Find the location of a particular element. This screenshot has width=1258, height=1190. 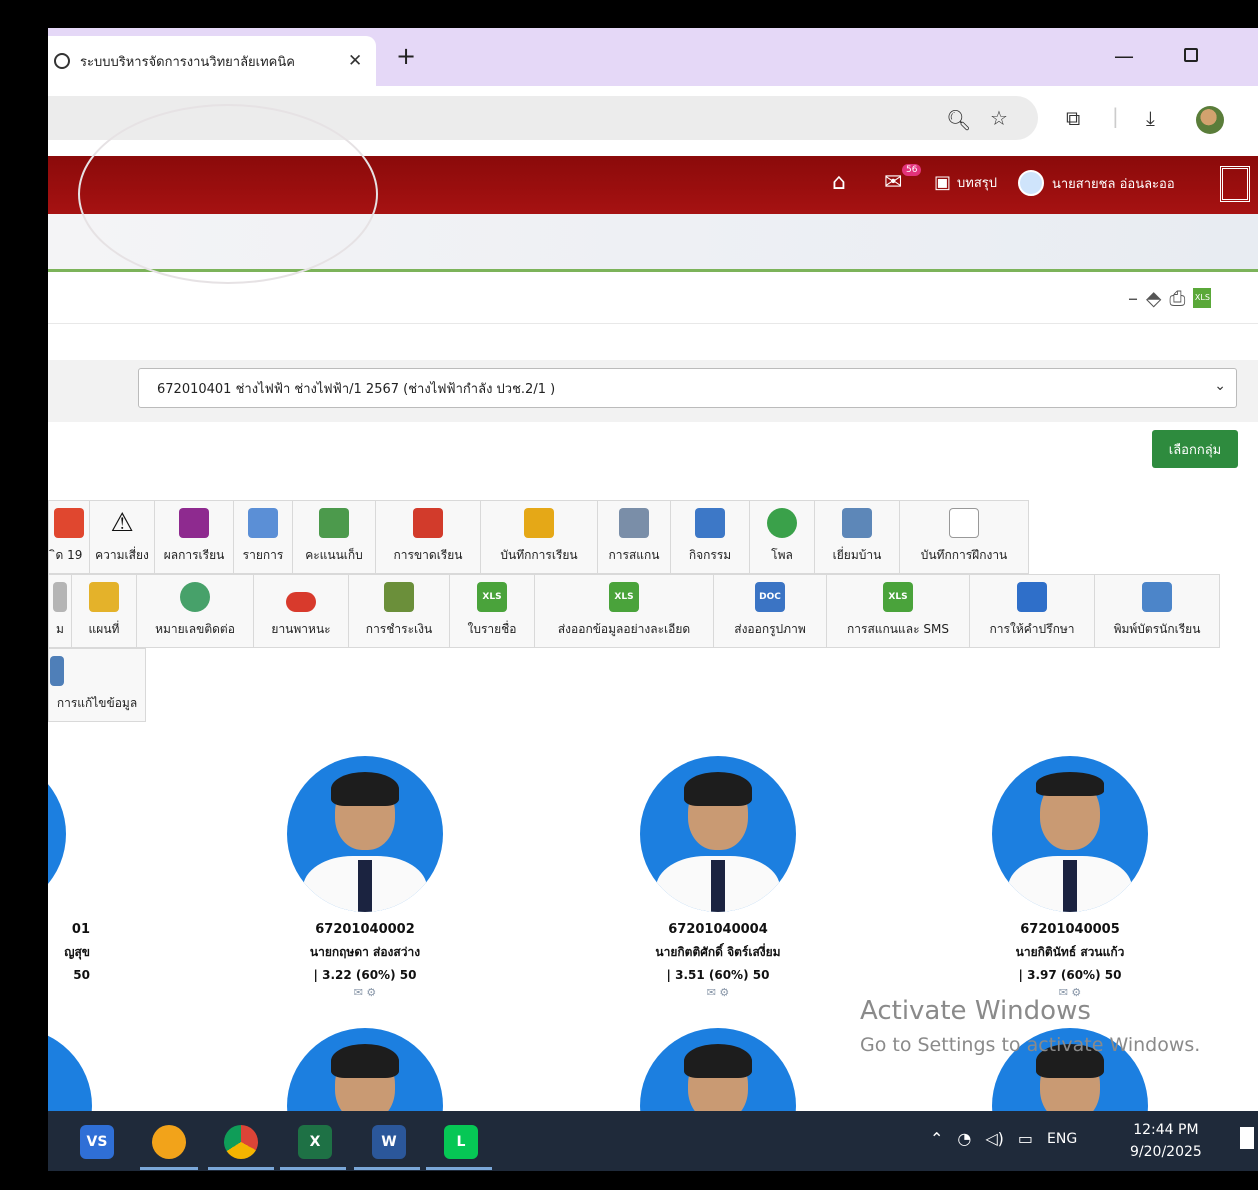

download-icon: ⤓ is located at coordinates (1150, 118).